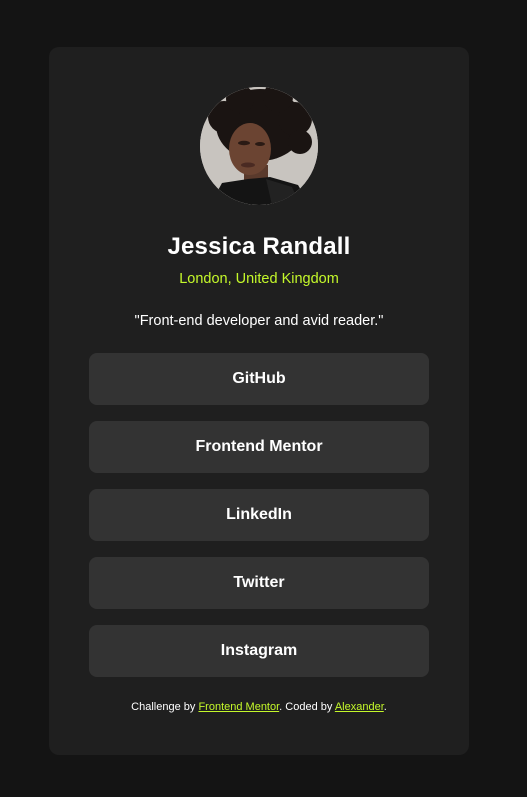 The height and width of the screenshot is (797, 527). I want to click on attribution-middle: . Coded by, so click(307, 707).